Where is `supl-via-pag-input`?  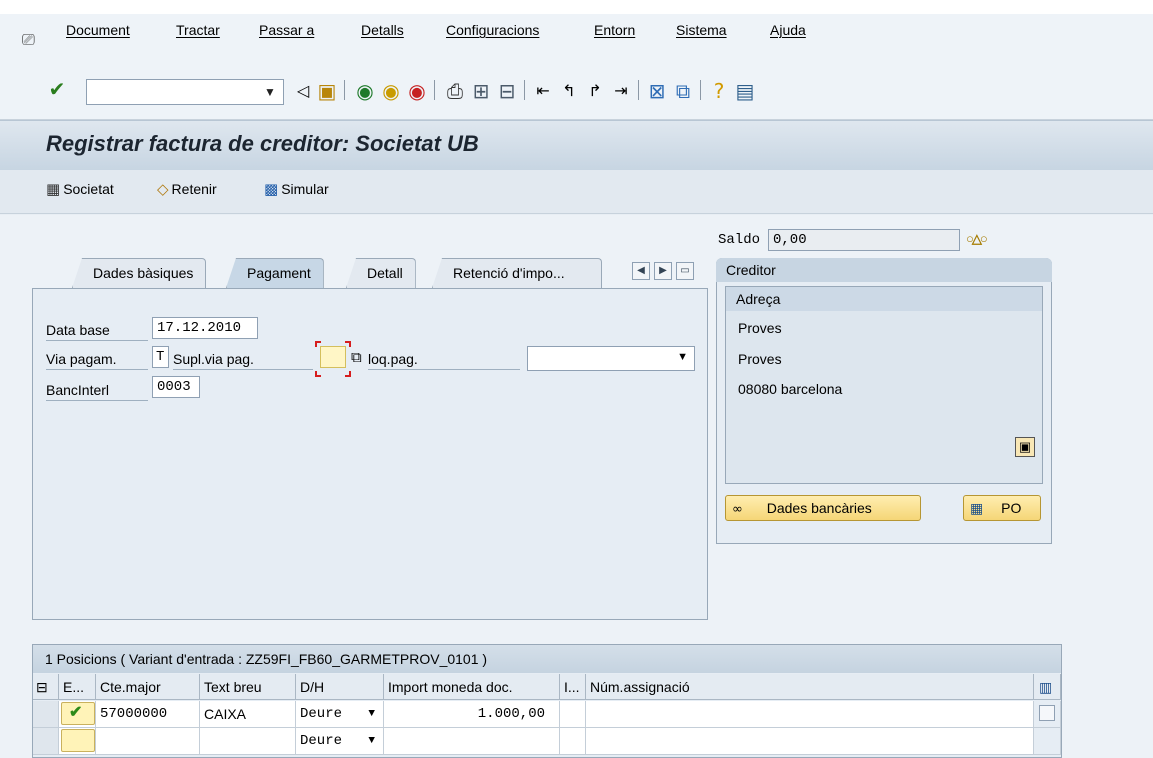 supl-via-pag-input is located at coordinates (333, 357).